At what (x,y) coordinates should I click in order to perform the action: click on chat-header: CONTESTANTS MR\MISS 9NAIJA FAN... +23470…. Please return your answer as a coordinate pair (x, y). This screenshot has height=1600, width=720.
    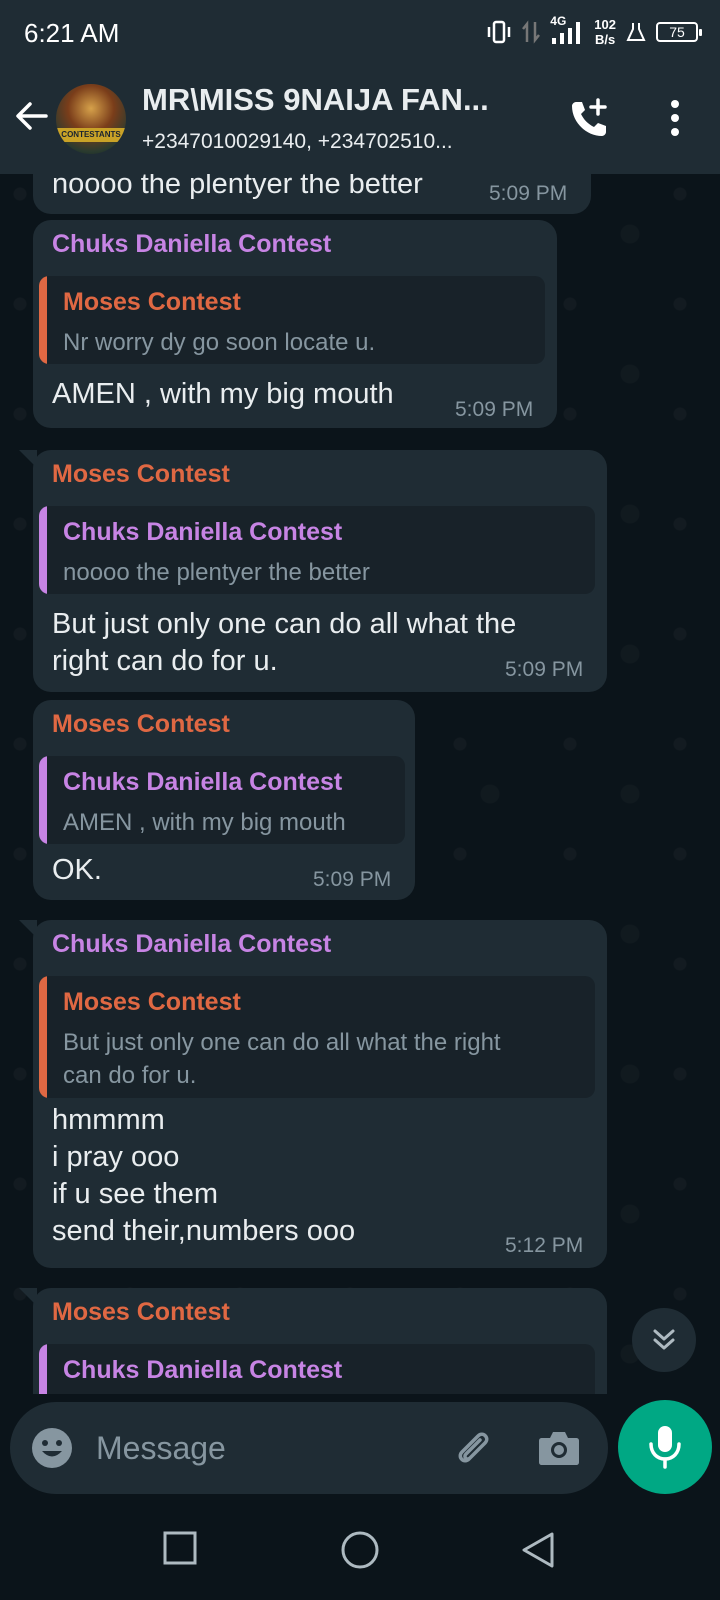
    Looking at the image, I should click on (360, 118).